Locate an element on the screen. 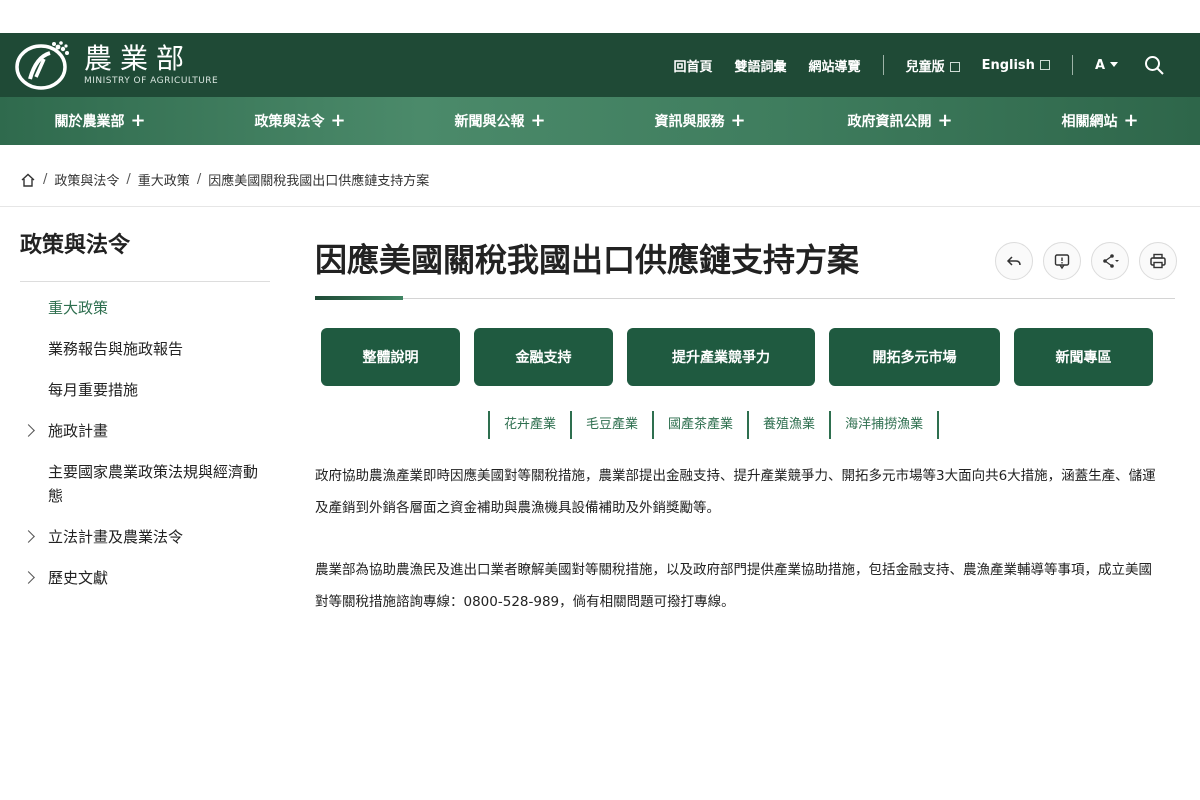 This screenshot has width=1200, height=800. search-icon is located at coordinates (1154, 65).